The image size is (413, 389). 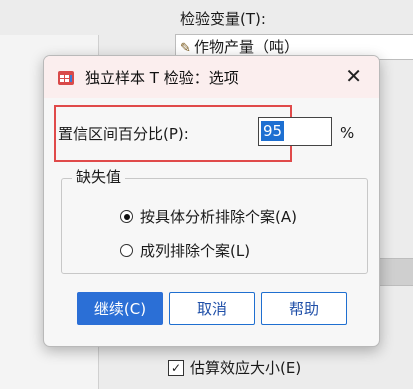 I want to click on radio-exclude-listwise: 成列排除个案(L), so click(x=185, y=250).